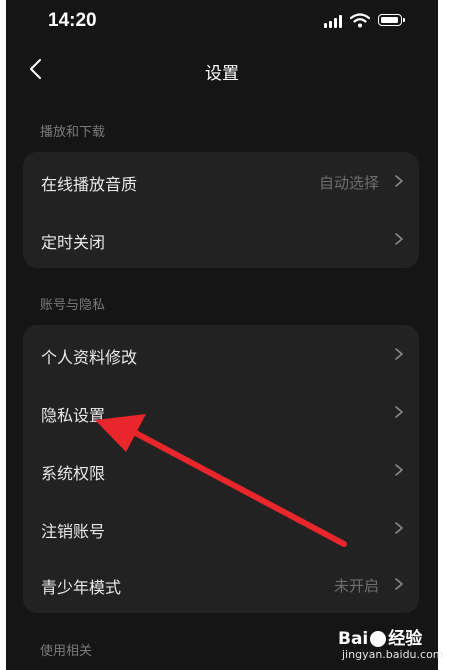  I want to click on wifi-icon, so click(360, 20).